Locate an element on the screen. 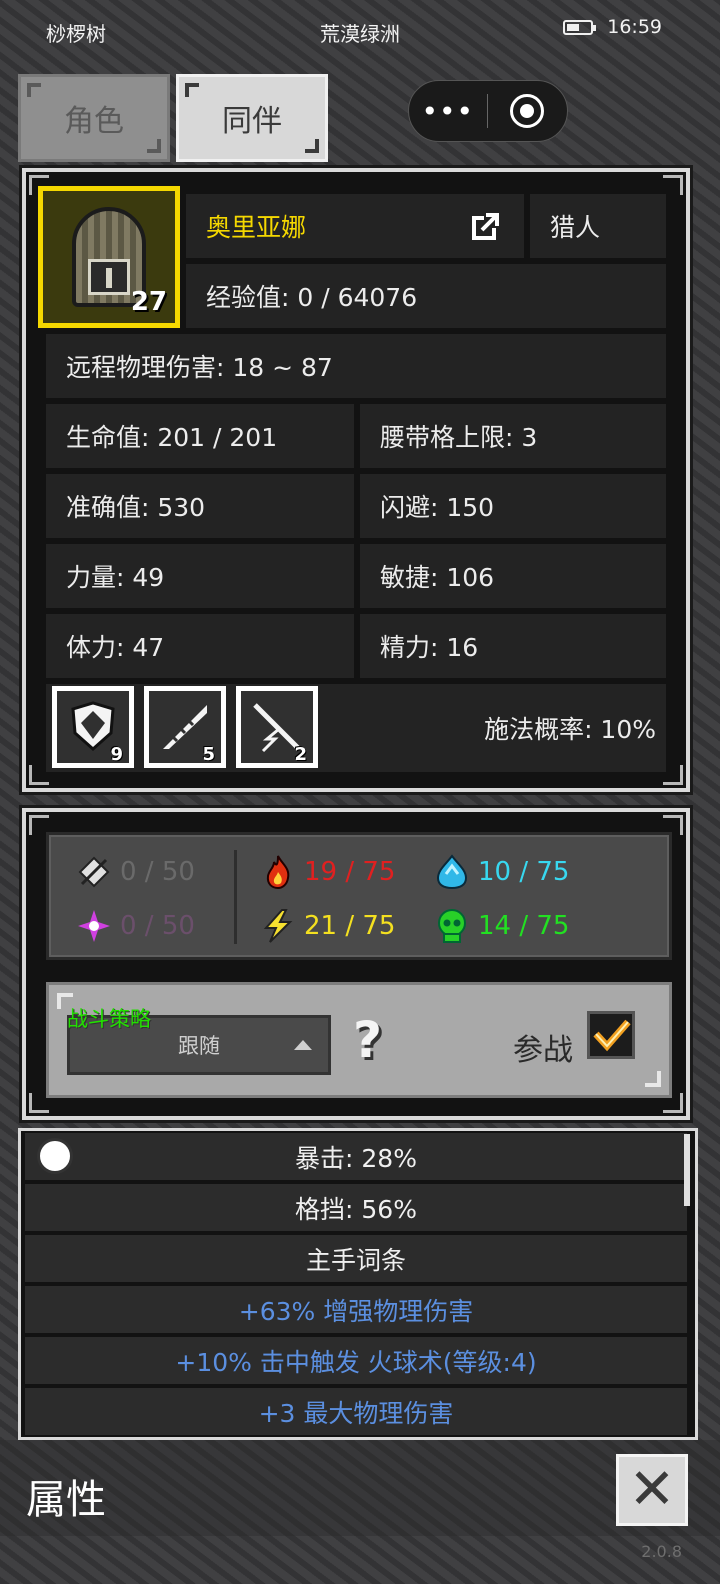 This screenshot has width=720, height=1584. list-item-affix: +63% 增强物理伤害 is located at coordinates (356, 1309).